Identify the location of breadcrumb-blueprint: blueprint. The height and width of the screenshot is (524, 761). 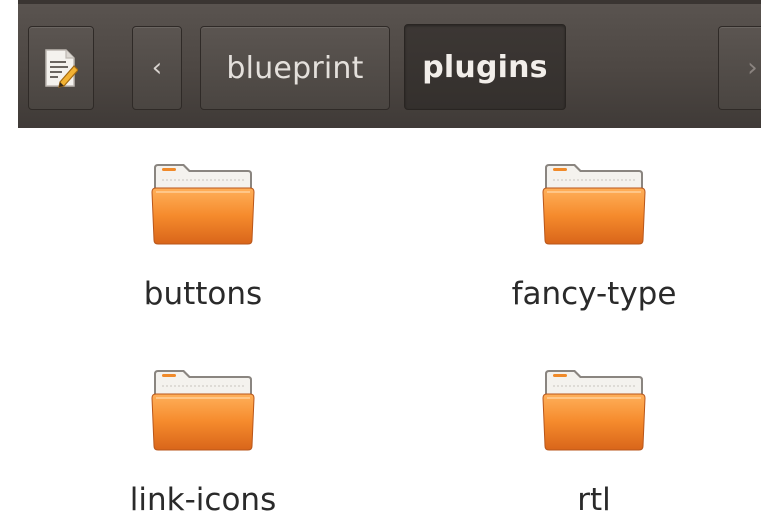
(295, 68).